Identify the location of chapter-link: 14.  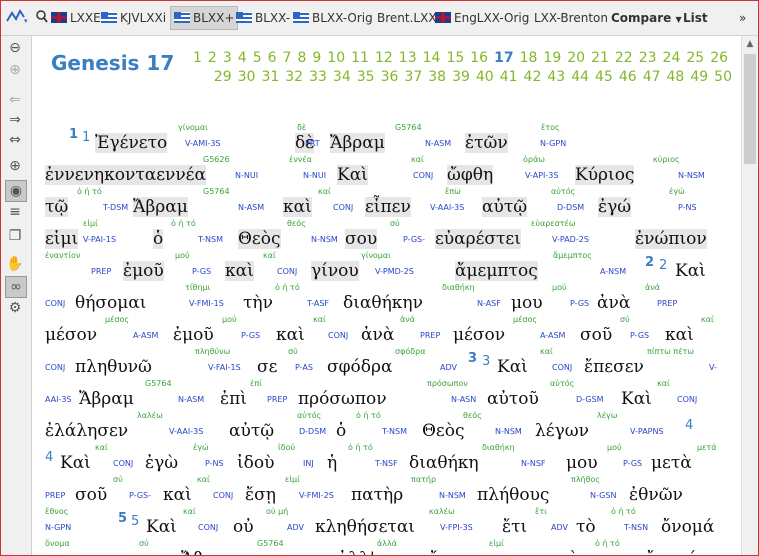
(432, 58).